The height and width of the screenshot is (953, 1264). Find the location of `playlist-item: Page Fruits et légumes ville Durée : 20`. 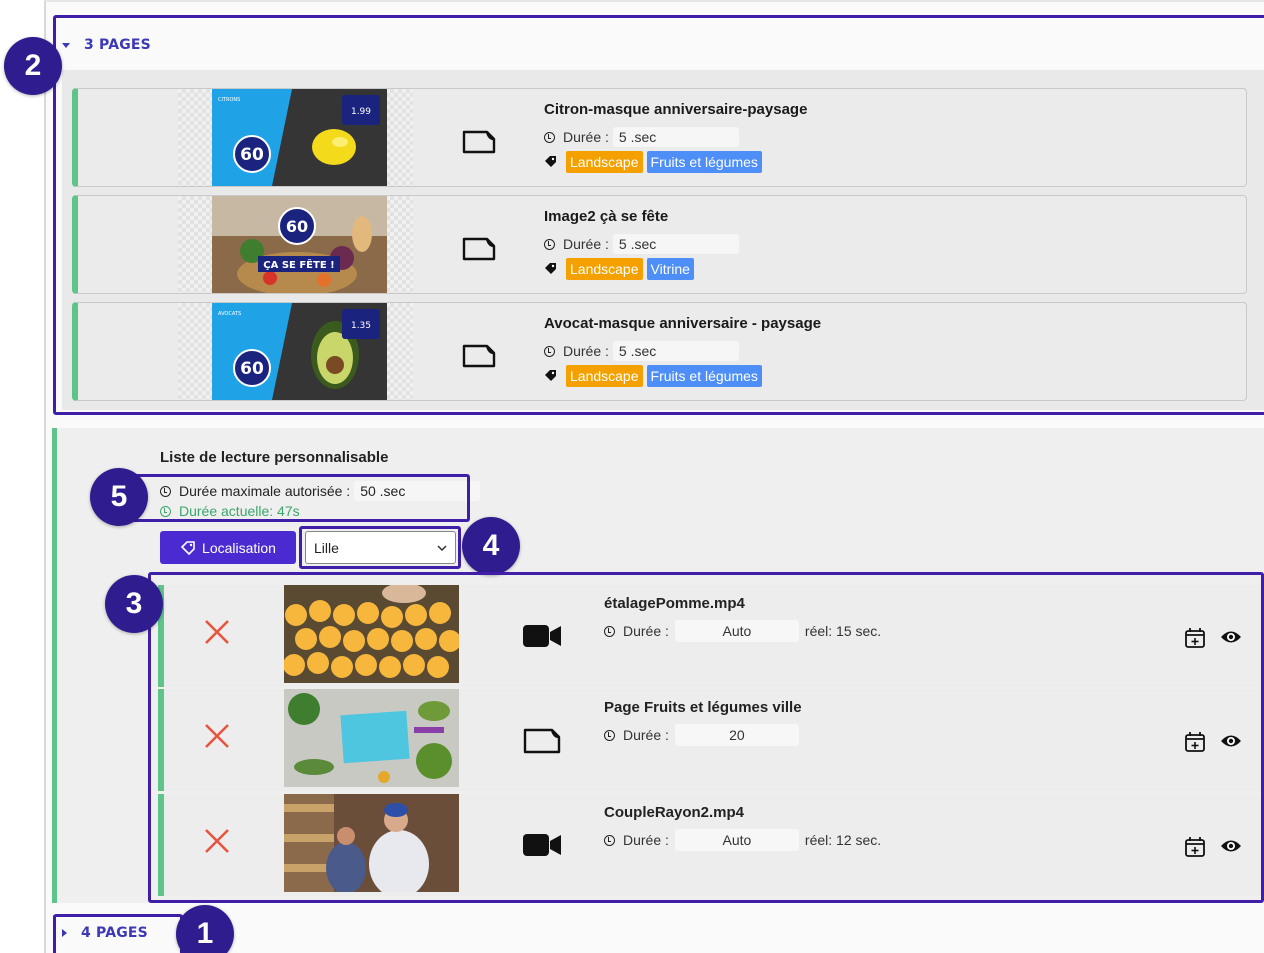

playlist-item: Page Fruits et légumes ville Durée : 20 is located at coordinates (710, 740).